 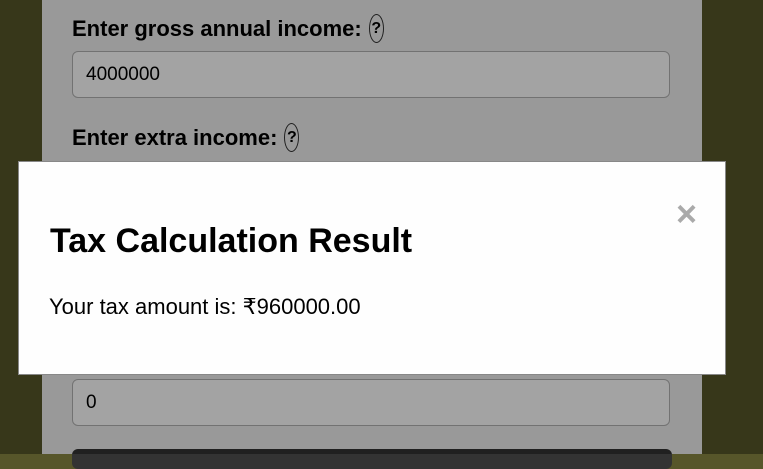 I want to click on close-icon: ×, so click(x=686, y=214).